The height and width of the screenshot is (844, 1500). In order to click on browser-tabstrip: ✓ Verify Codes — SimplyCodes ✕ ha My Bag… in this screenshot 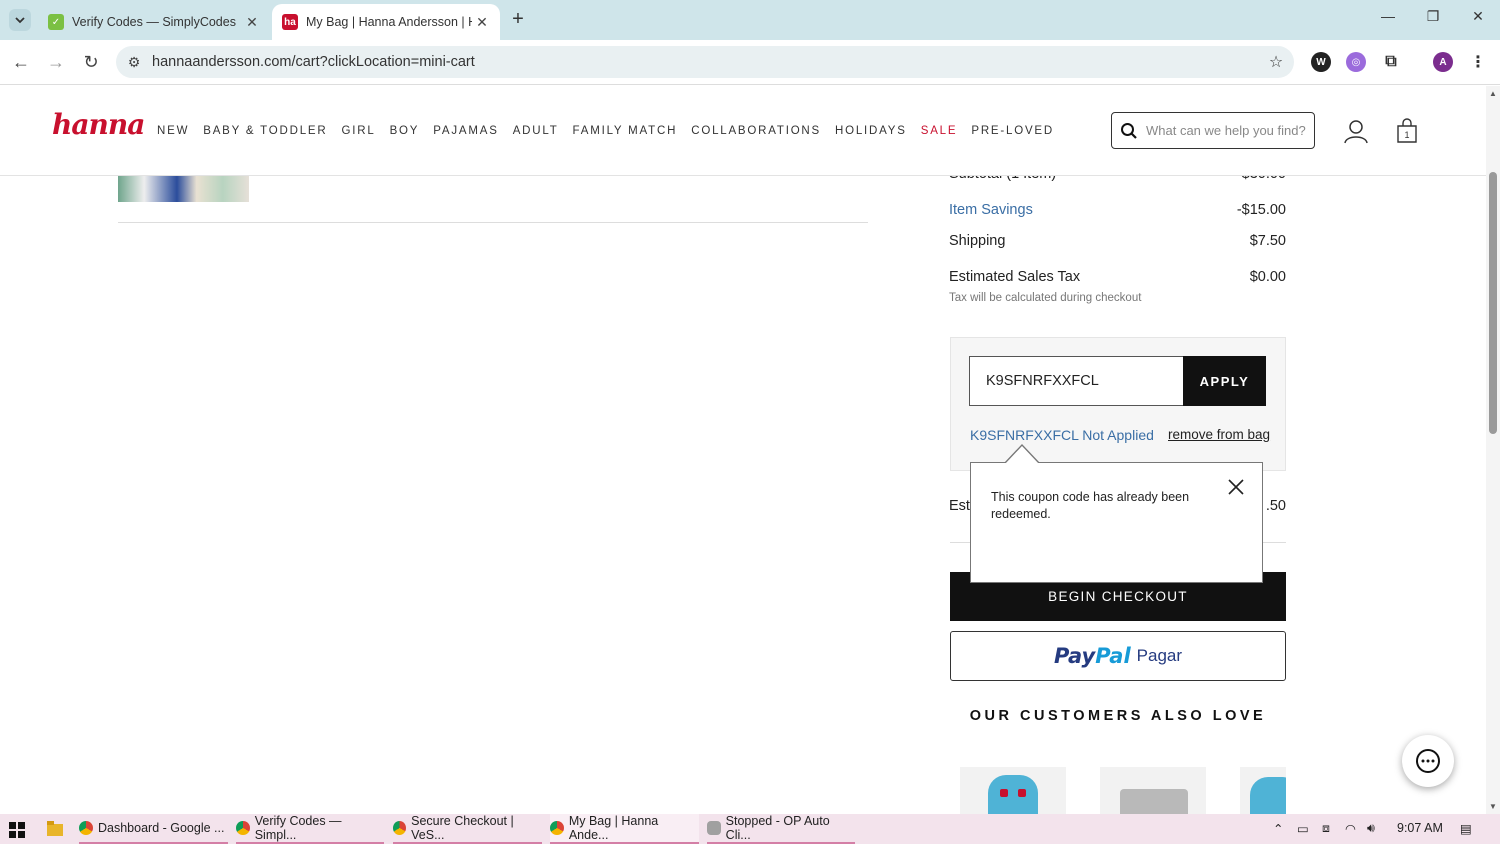, I will do `click(750, 20)`.